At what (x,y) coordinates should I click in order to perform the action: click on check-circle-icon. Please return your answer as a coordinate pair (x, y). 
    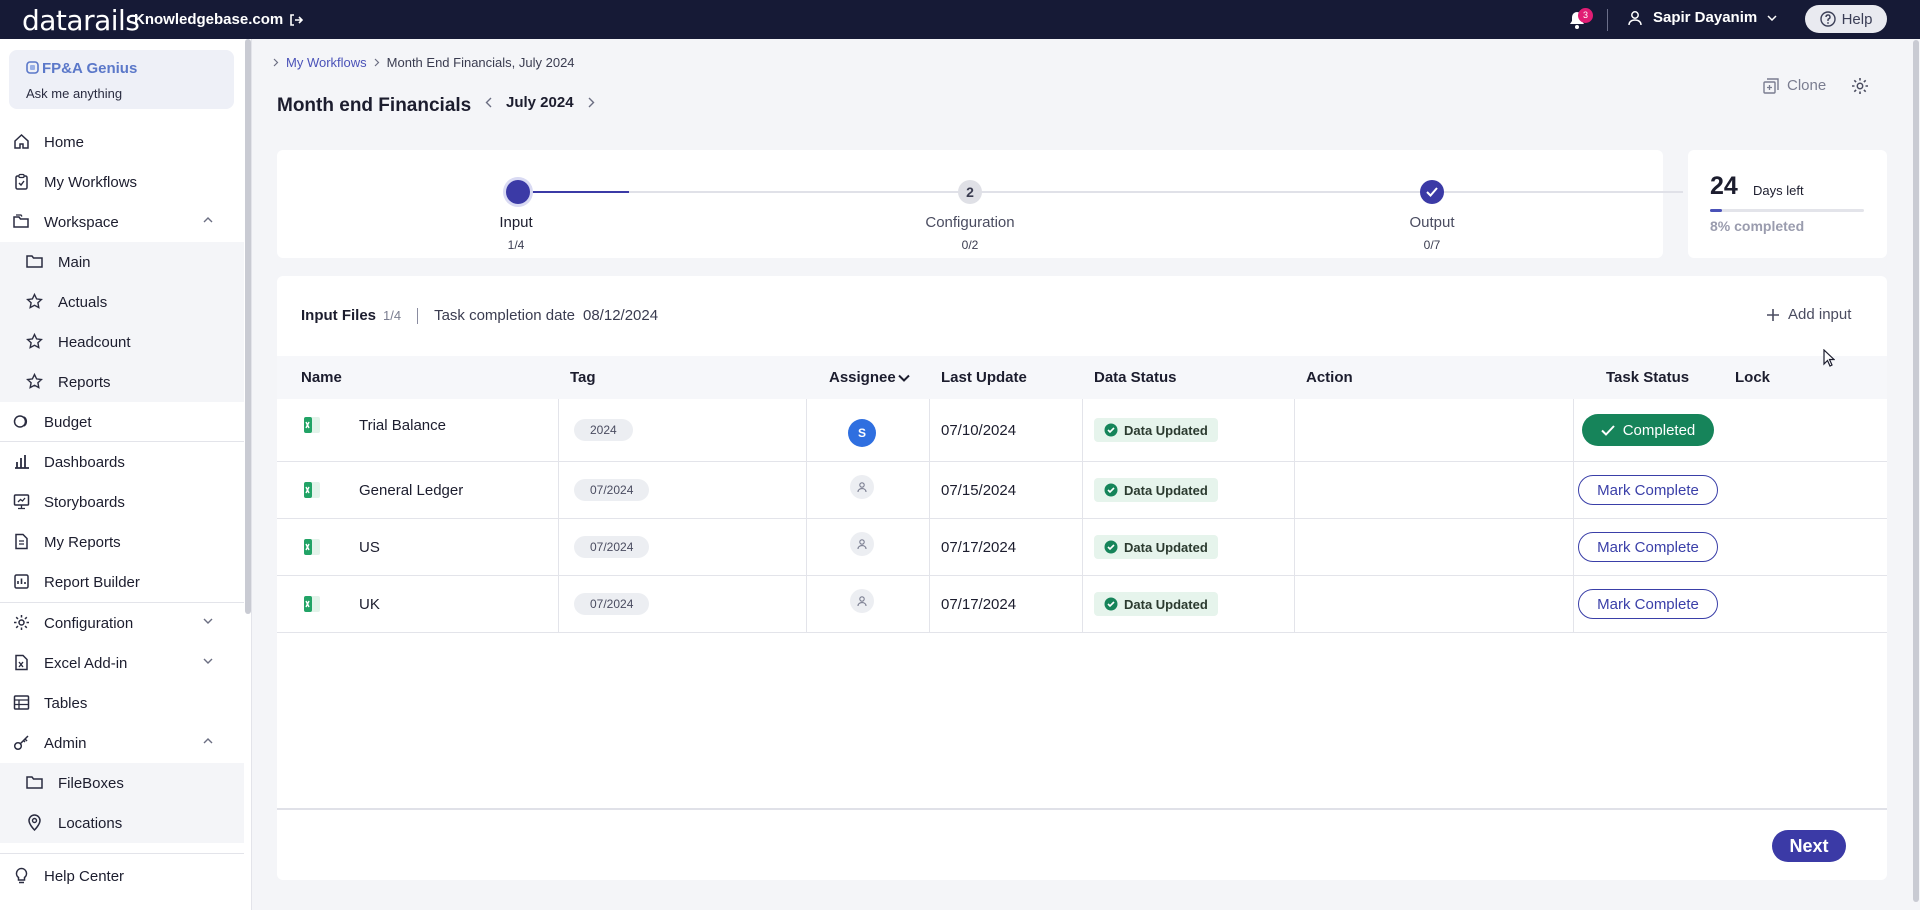
    Looking at the image, I should click on (1111, 547).